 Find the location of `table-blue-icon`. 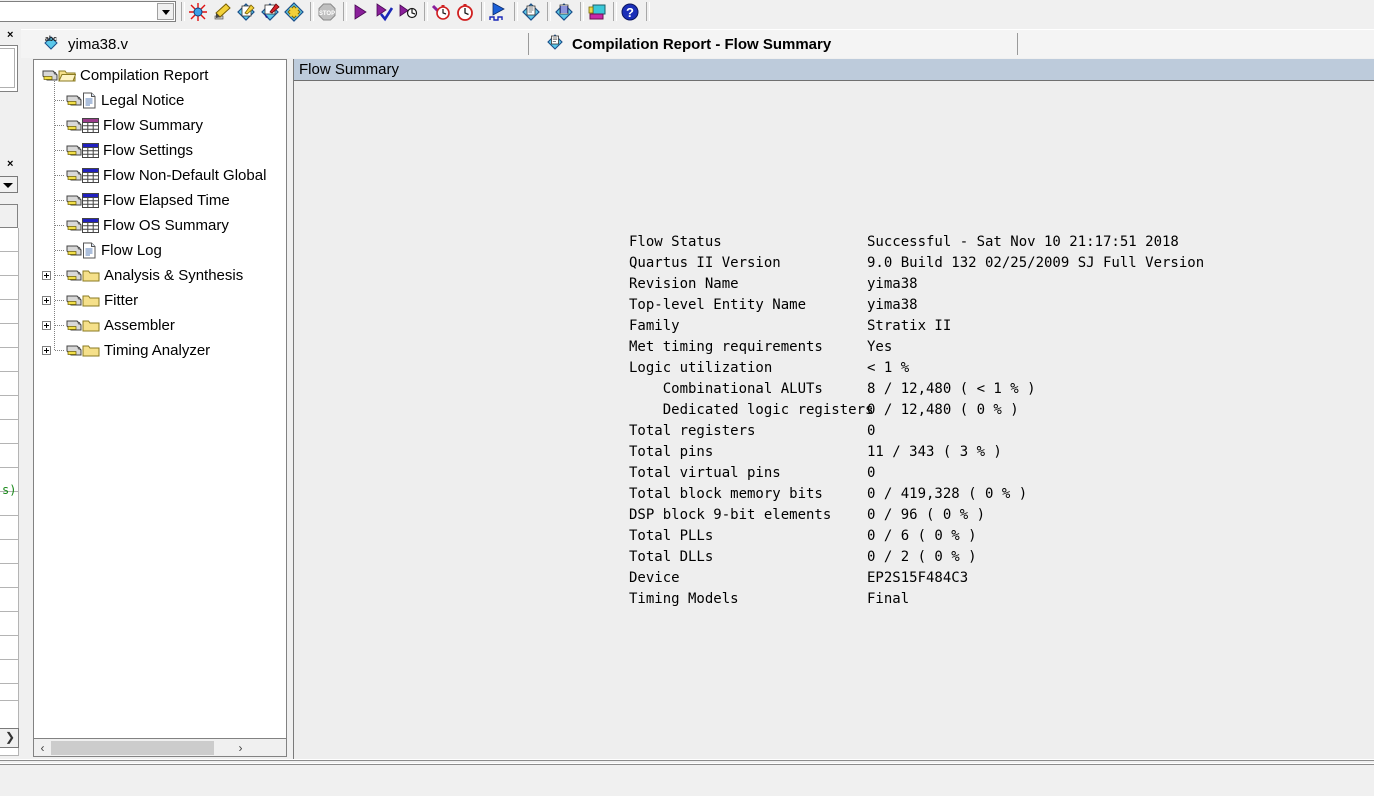

table-blue-icon is located at coordinates (90, 225).